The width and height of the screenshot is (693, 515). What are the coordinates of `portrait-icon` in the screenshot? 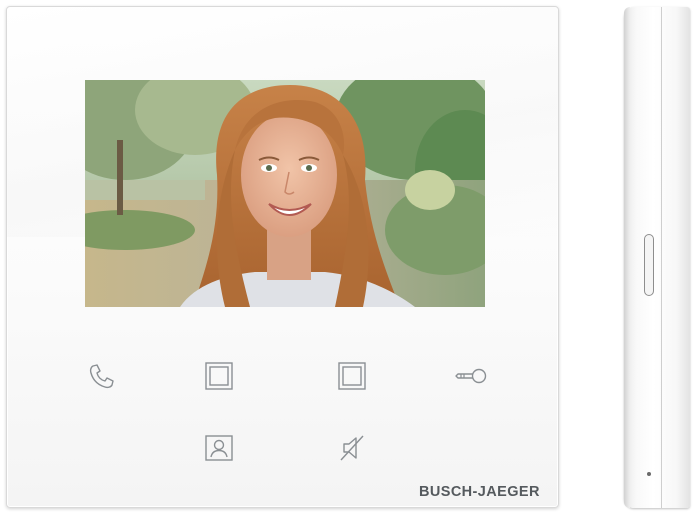 It's located at (219, 448).